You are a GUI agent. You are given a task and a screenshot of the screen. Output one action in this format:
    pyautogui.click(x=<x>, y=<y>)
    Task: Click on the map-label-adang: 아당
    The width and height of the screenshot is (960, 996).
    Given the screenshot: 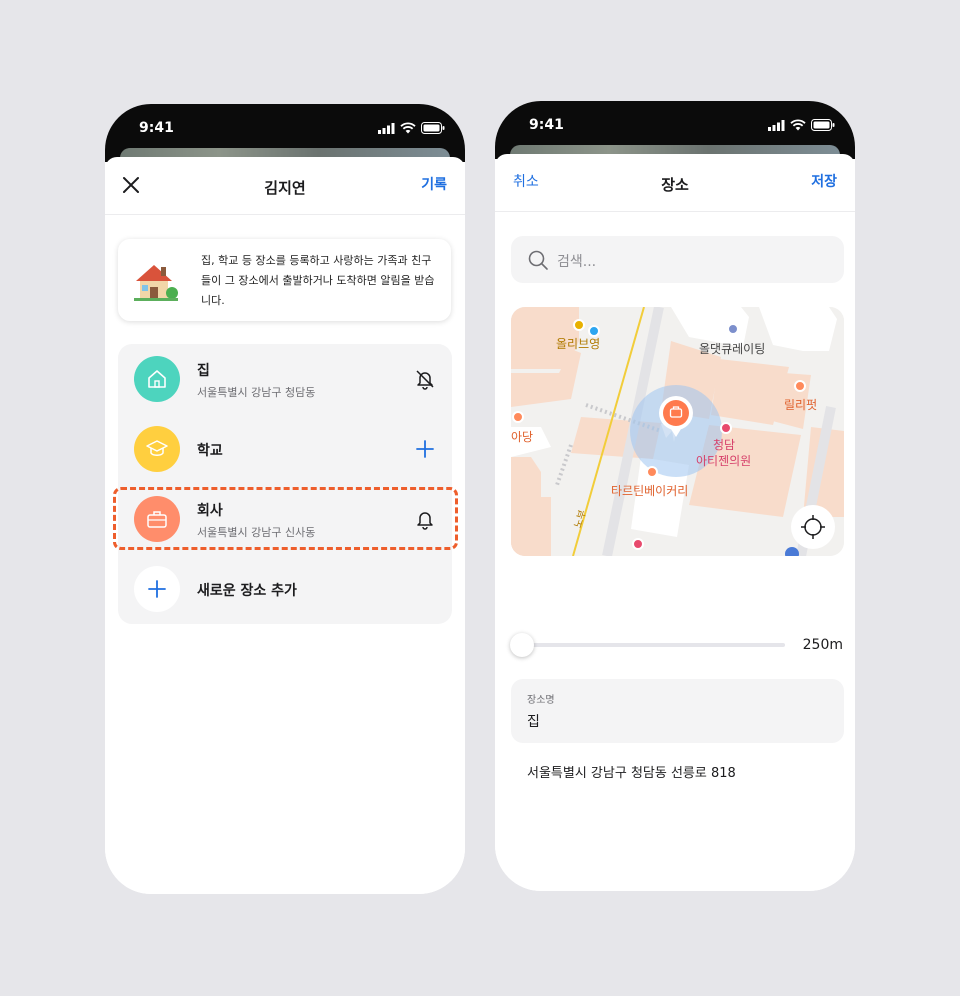 What is the action you would take?
    pyautogui.click(x=522, y=437)
    